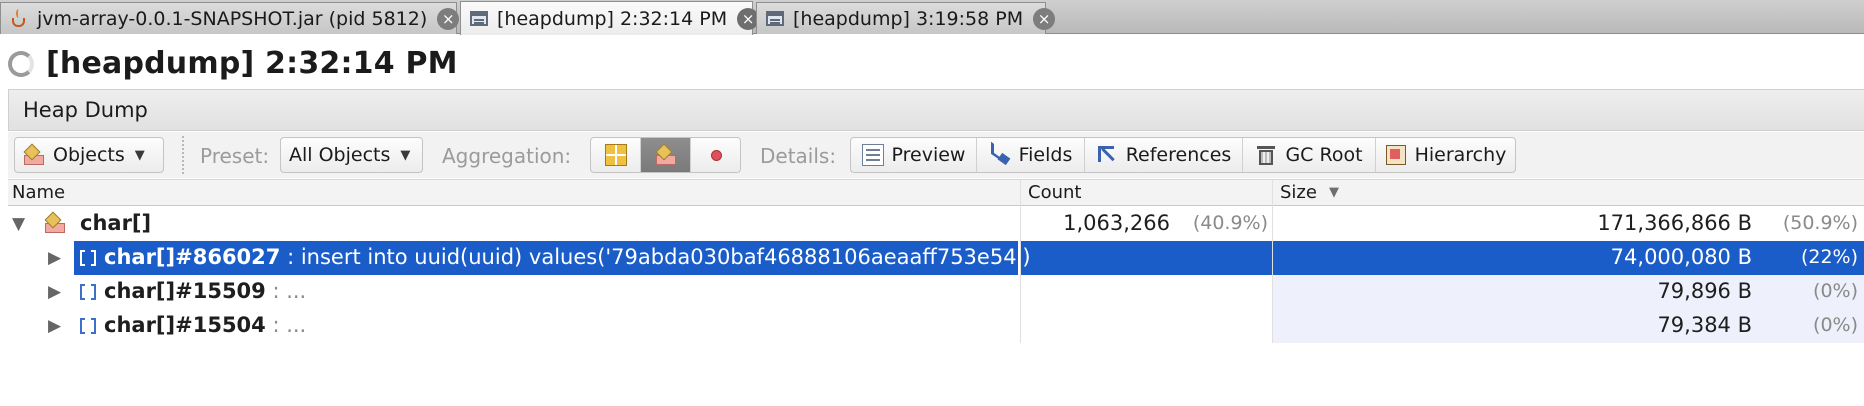 The height and width of the screenshot is (406, 1864). I want to click on preset-value: All Objects, so click(340, 155).